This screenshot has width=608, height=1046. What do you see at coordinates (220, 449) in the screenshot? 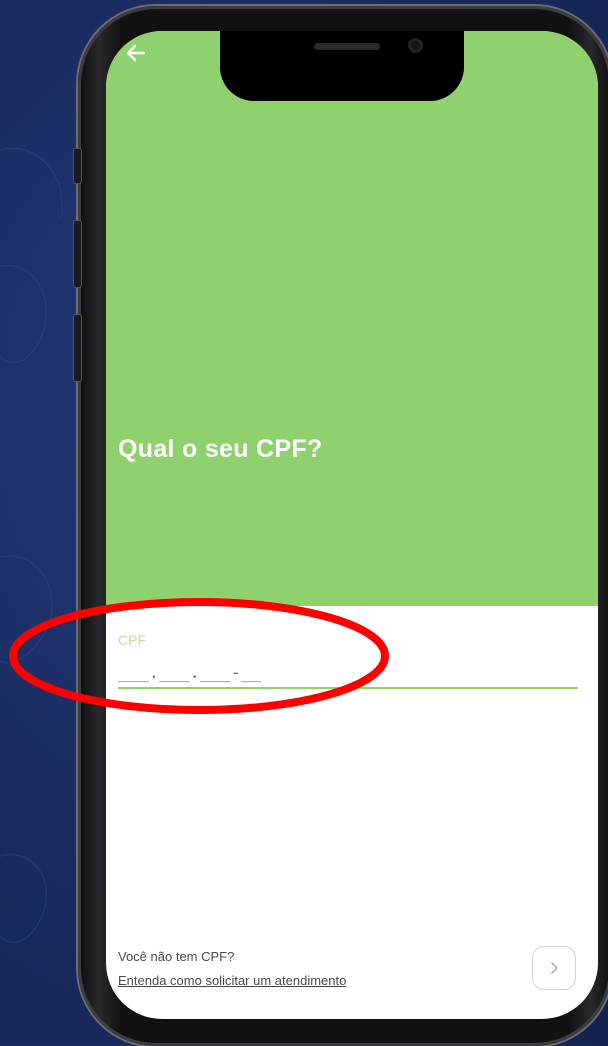
I see `page-title: Qual o seu CPF?` at bounding box center [220, 449].